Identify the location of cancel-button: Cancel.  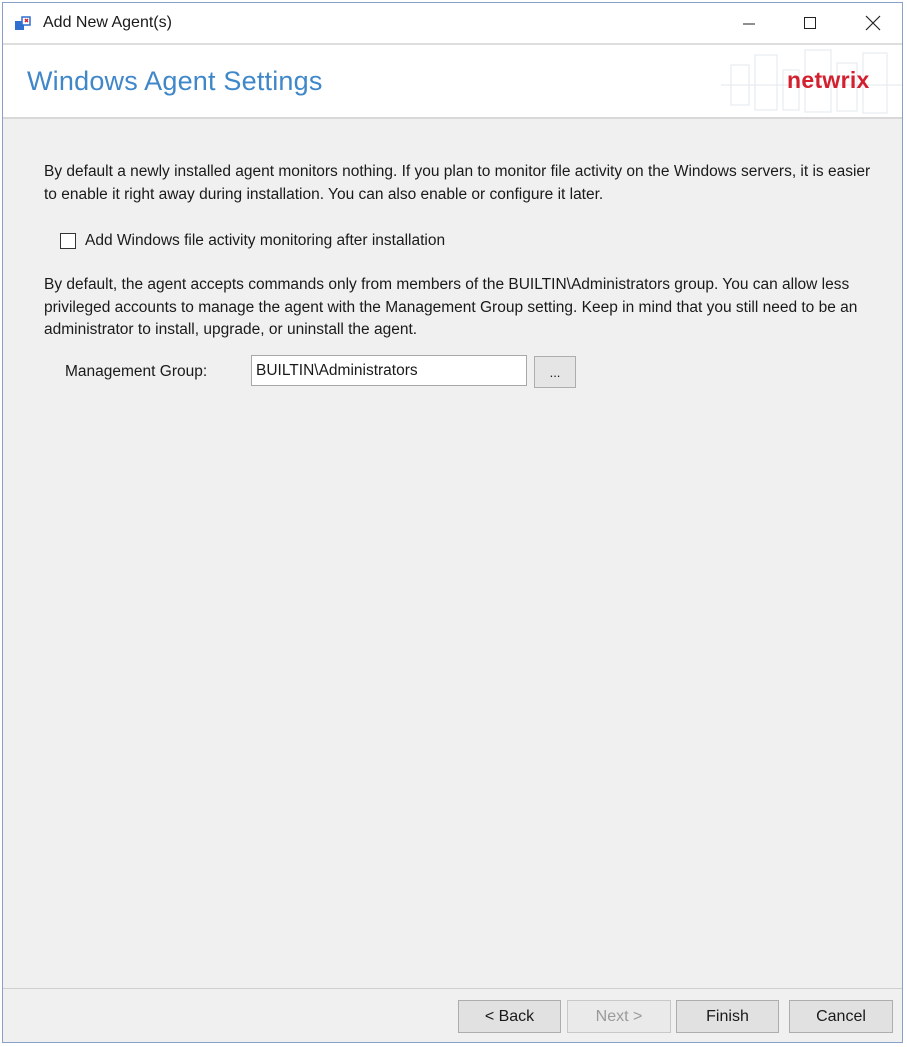
(841, 1016).